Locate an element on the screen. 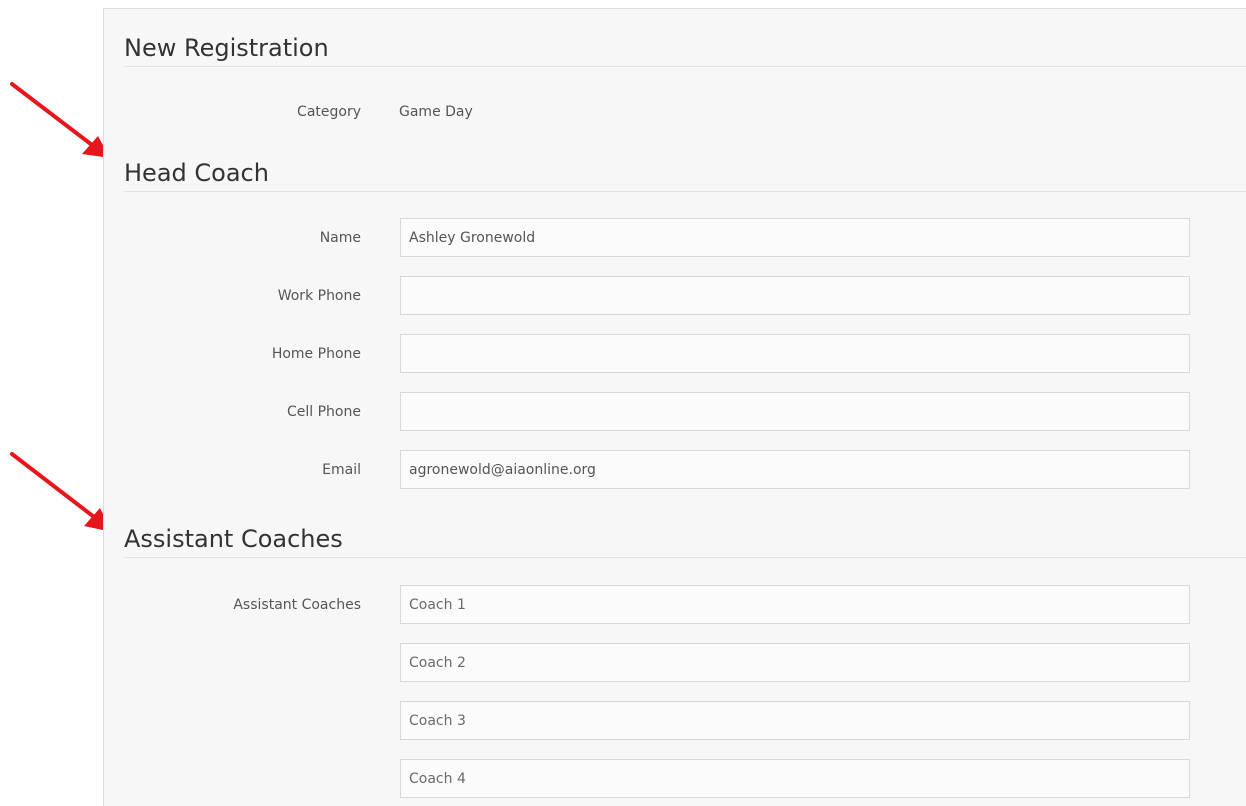 The height and width of the screenshot is (806, 1246). email-field is located at coordinates (795, 469).